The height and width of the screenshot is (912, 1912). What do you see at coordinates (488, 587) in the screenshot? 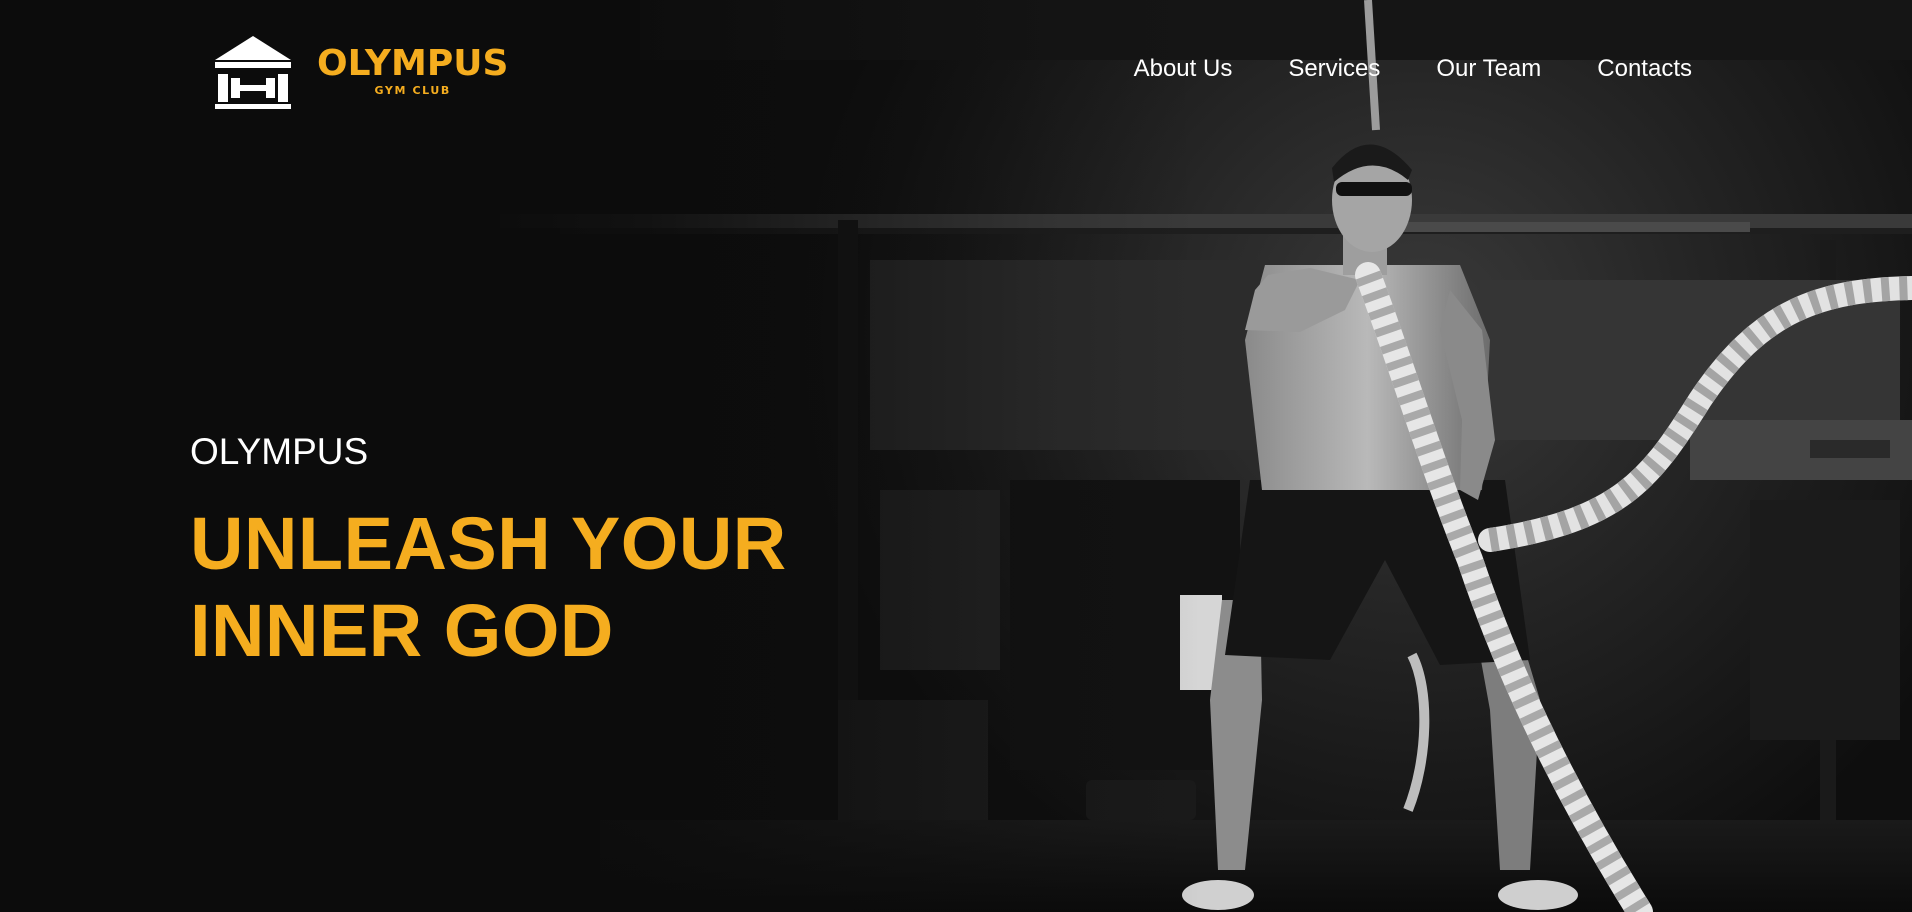
I see `hero-heading: UNLEASH YOUR INNER GOD` at bounding box center [488, 587].